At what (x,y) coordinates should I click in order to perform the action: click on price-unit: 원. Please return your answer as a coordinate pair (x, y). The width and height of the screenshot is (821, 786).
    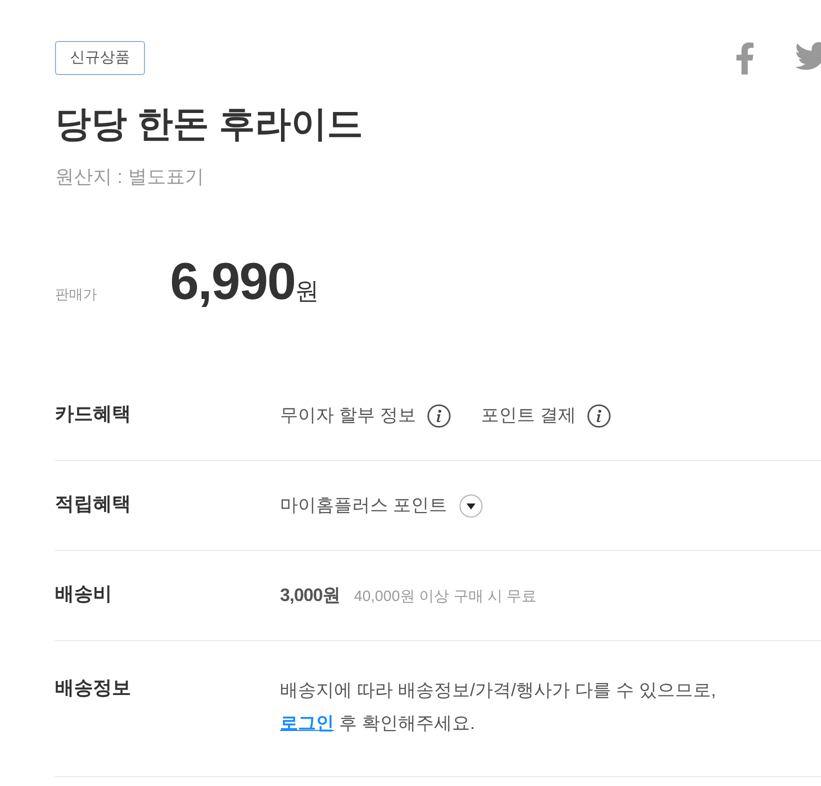
    Looking at the image, I should click on (307, 292).